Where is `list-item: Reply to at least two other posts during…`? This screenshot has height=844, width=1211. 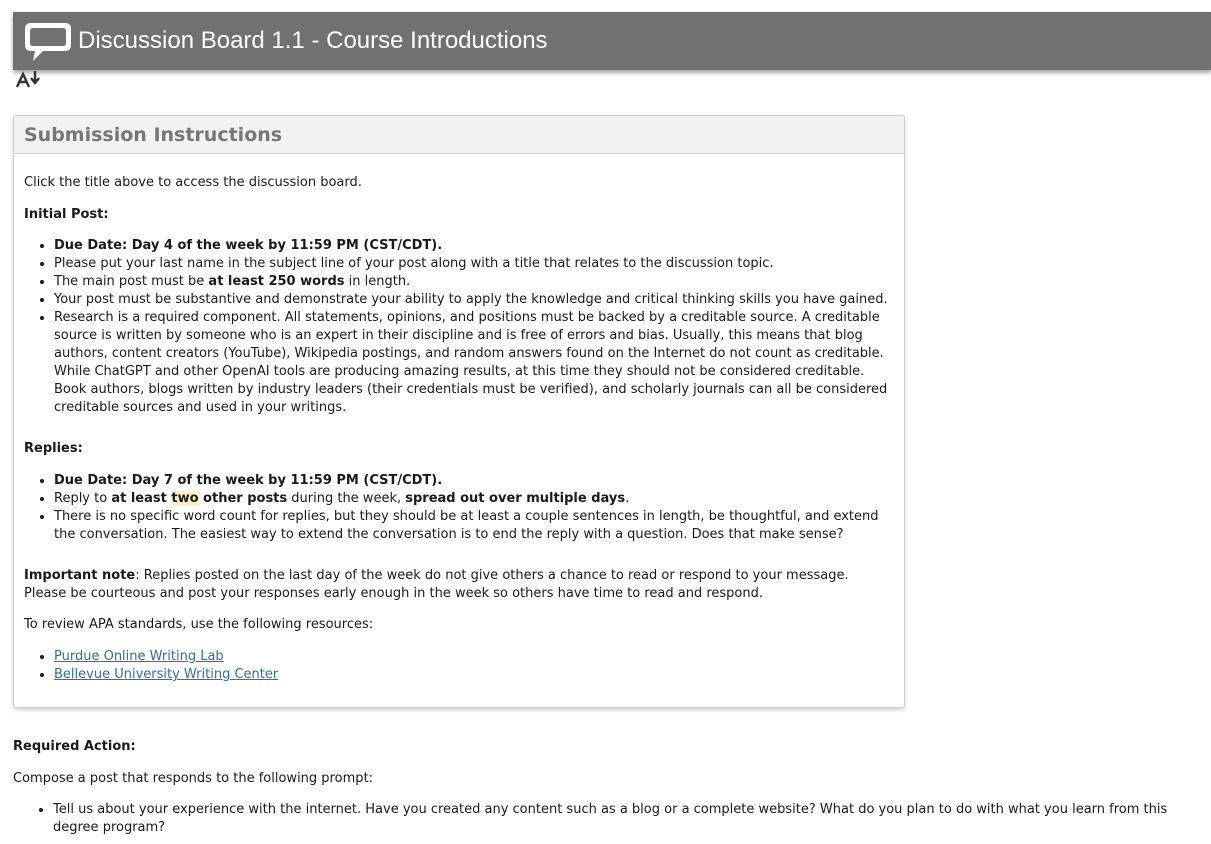 list-item: Reply to at least two other posts during… is located at coordinates (474, 499).